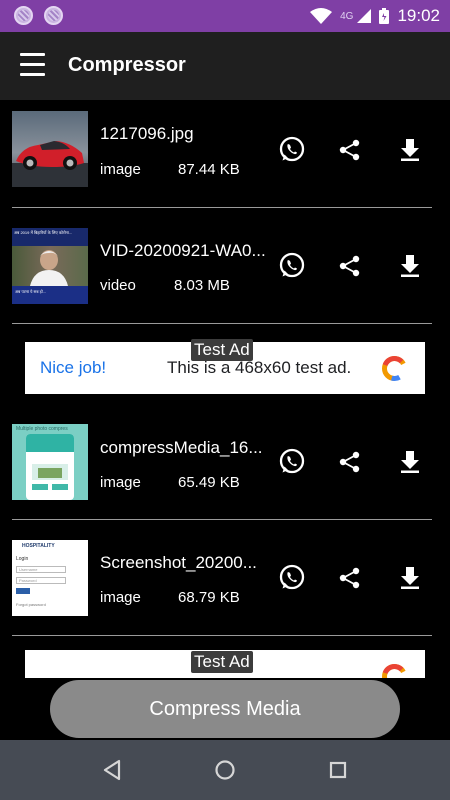 The height and width of the screenshot is (800, 450). What do you see at coordinates (113, 770) in the screenshot?
I see `back-icon` at bounding box center [113, 770].